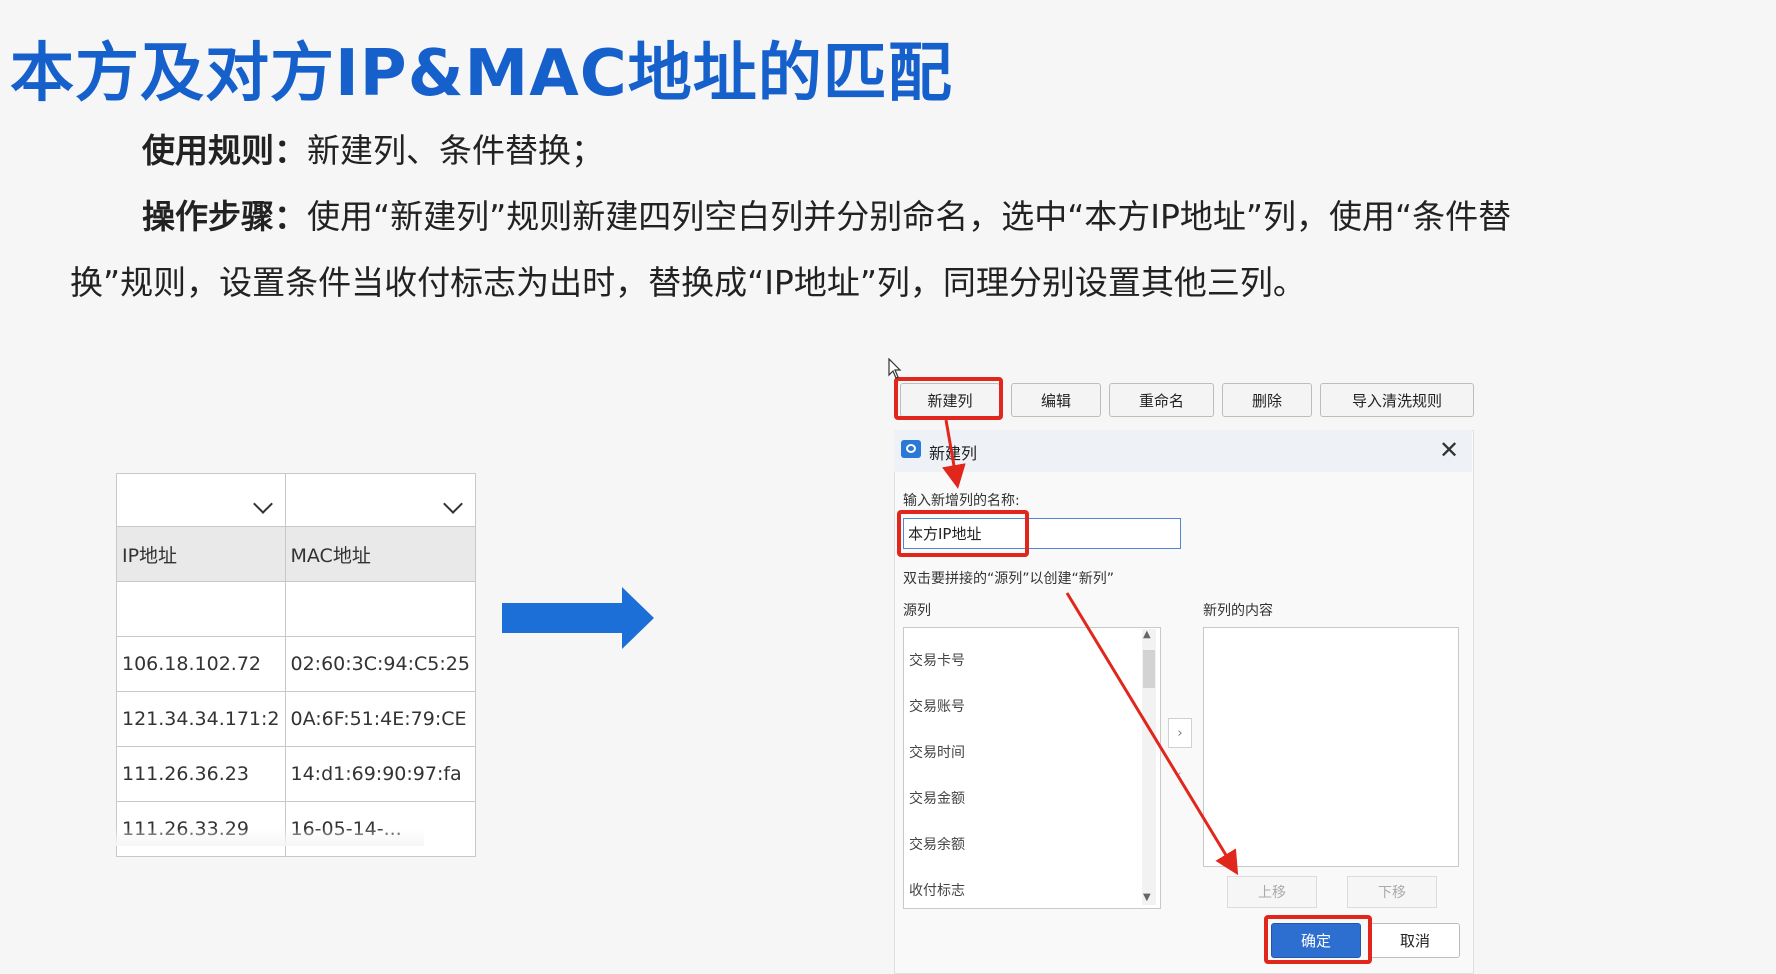  What do you see at coordinates (1149, 669) in the screenshot?
I see `scrollbar-thumb` at bounding box center [1149, 669].